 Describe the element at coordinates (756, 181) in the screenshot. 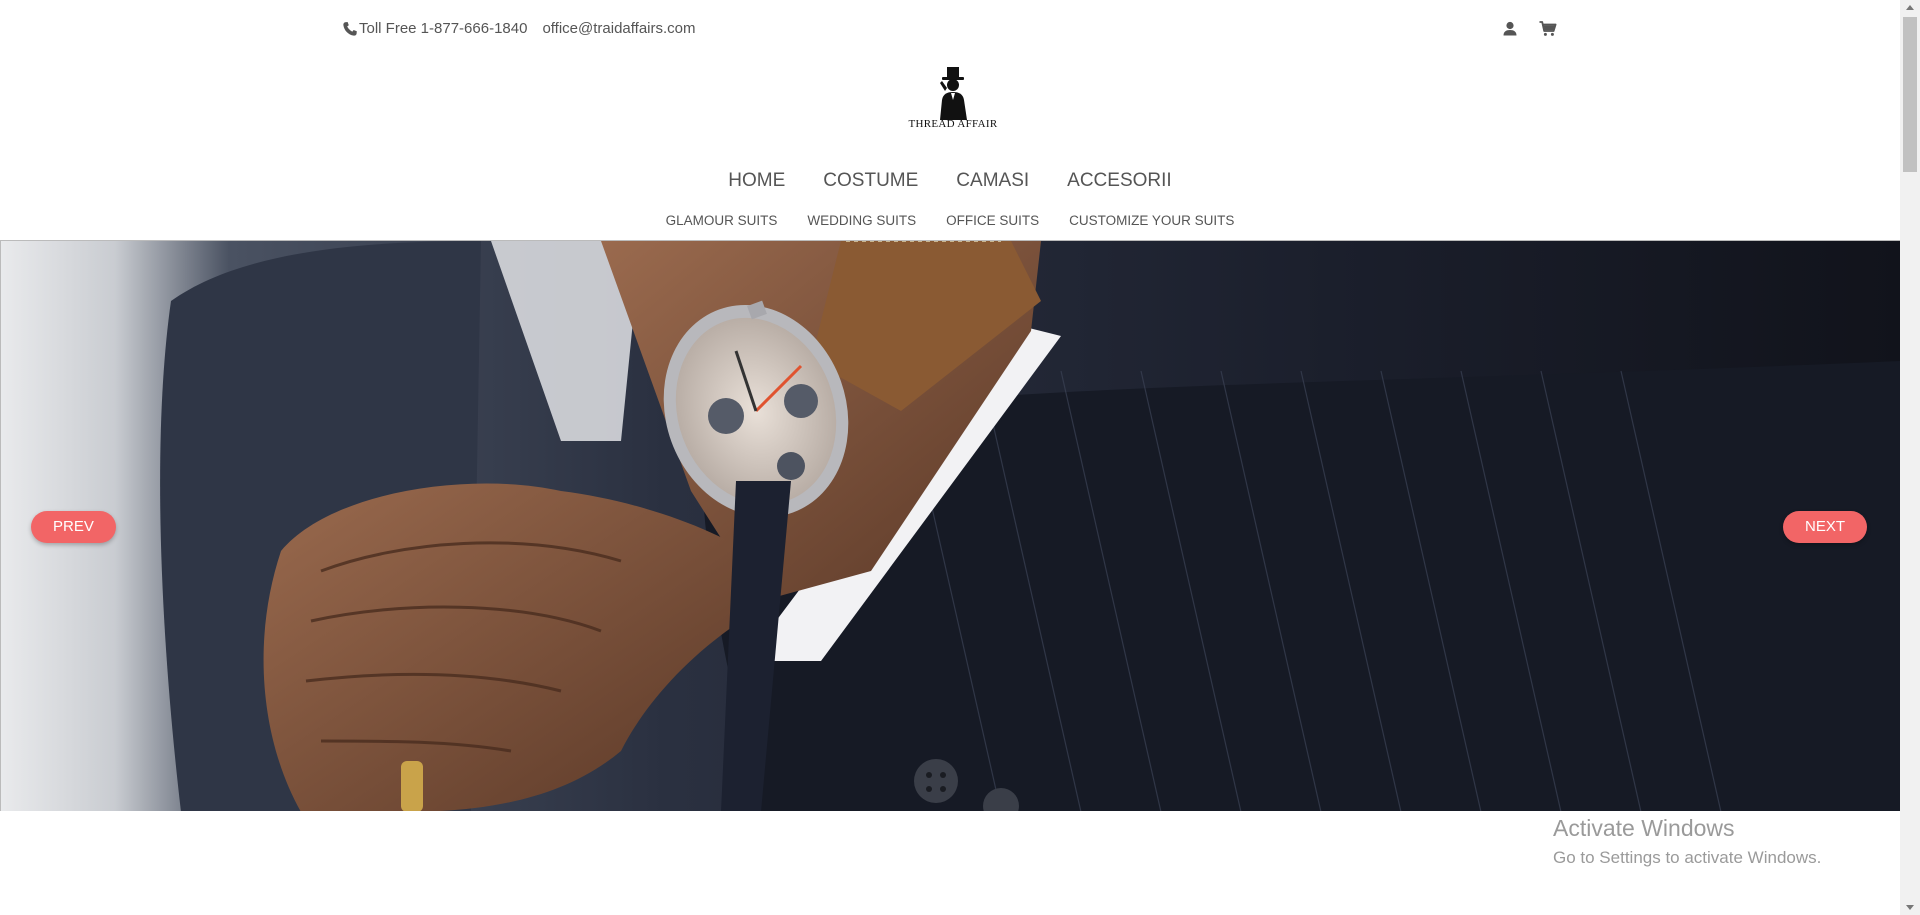

I see `nav-home: HOME` at that location.